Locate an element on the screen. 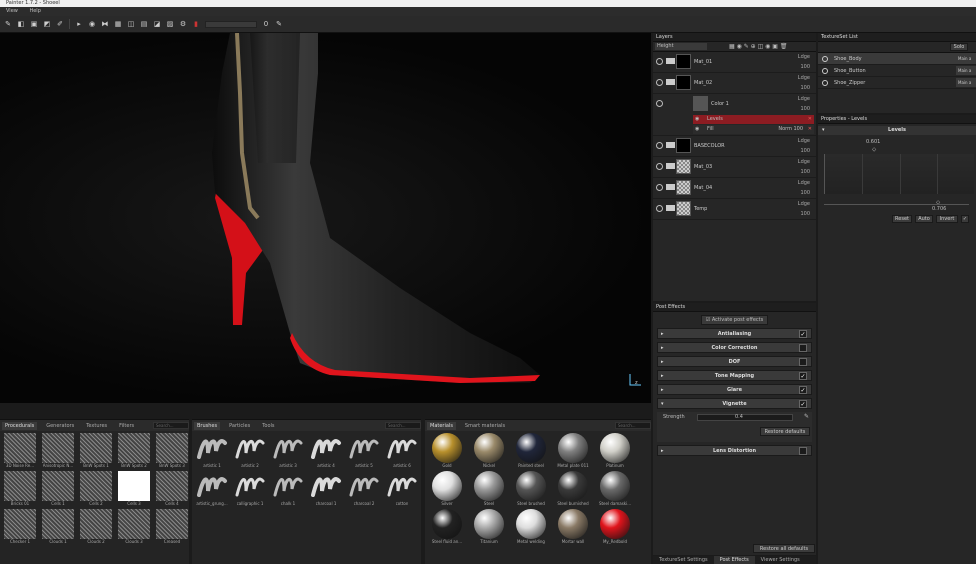  tab-procedurals: Procedurals is located at coordinates (20, 425).